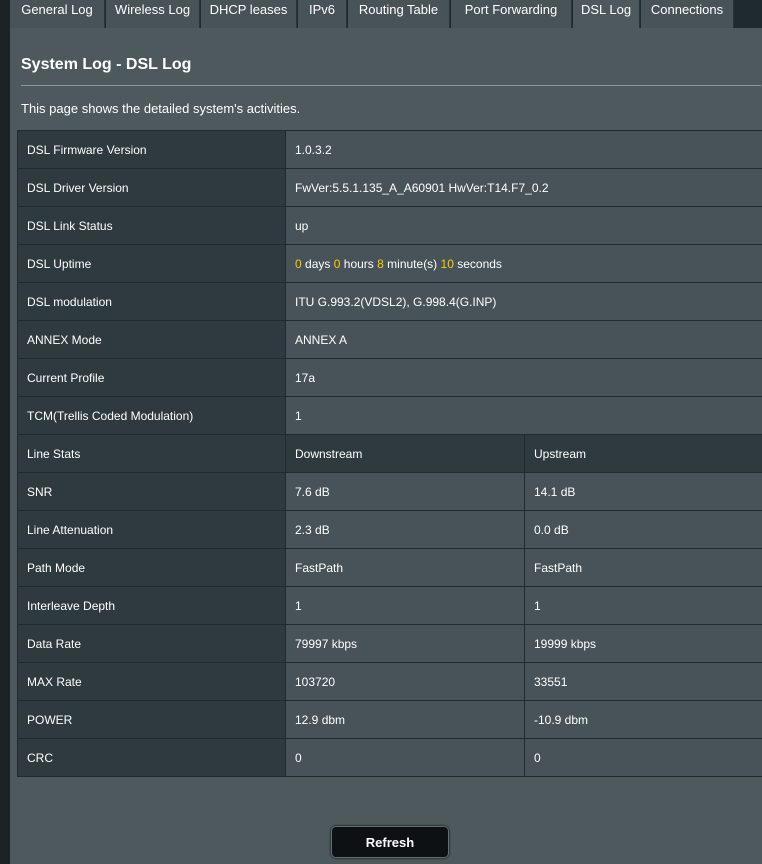 The height and width of the screenshot is (864, 762). What do you see at coordinates (642, 719) in the screenshot?
I see `upstream-value: -10.9 dbm` at bounding box center [642, 719].